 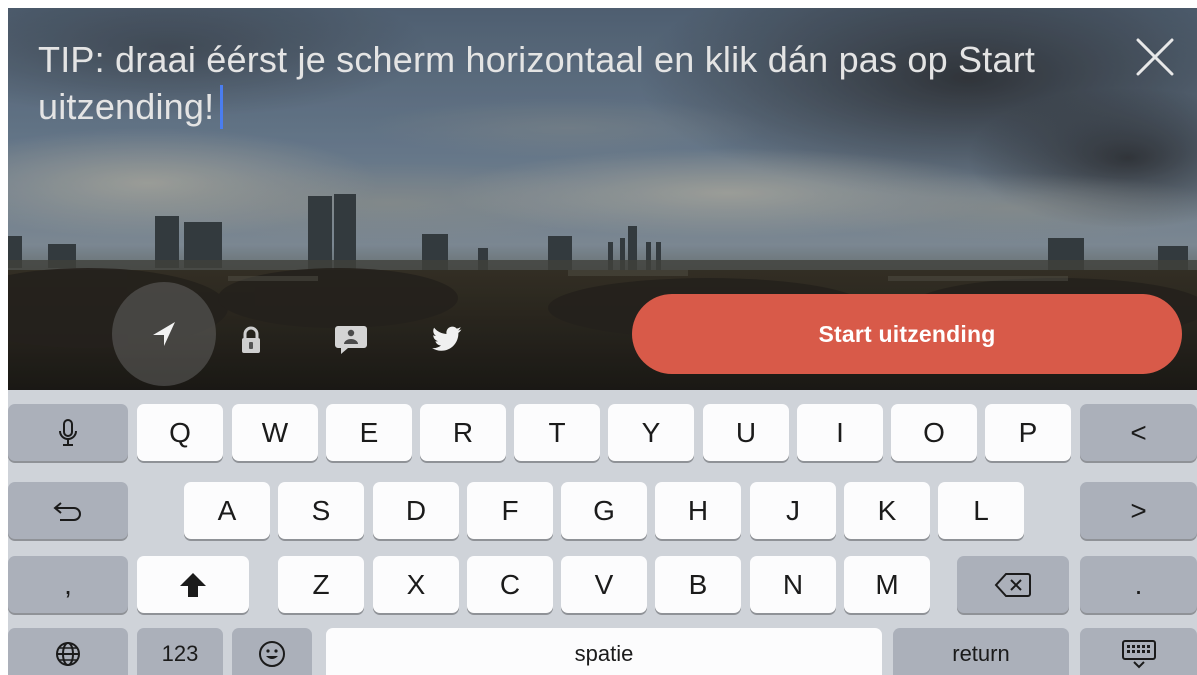 I want to click on twitter-bird-icon, so click(x=447, y=338).